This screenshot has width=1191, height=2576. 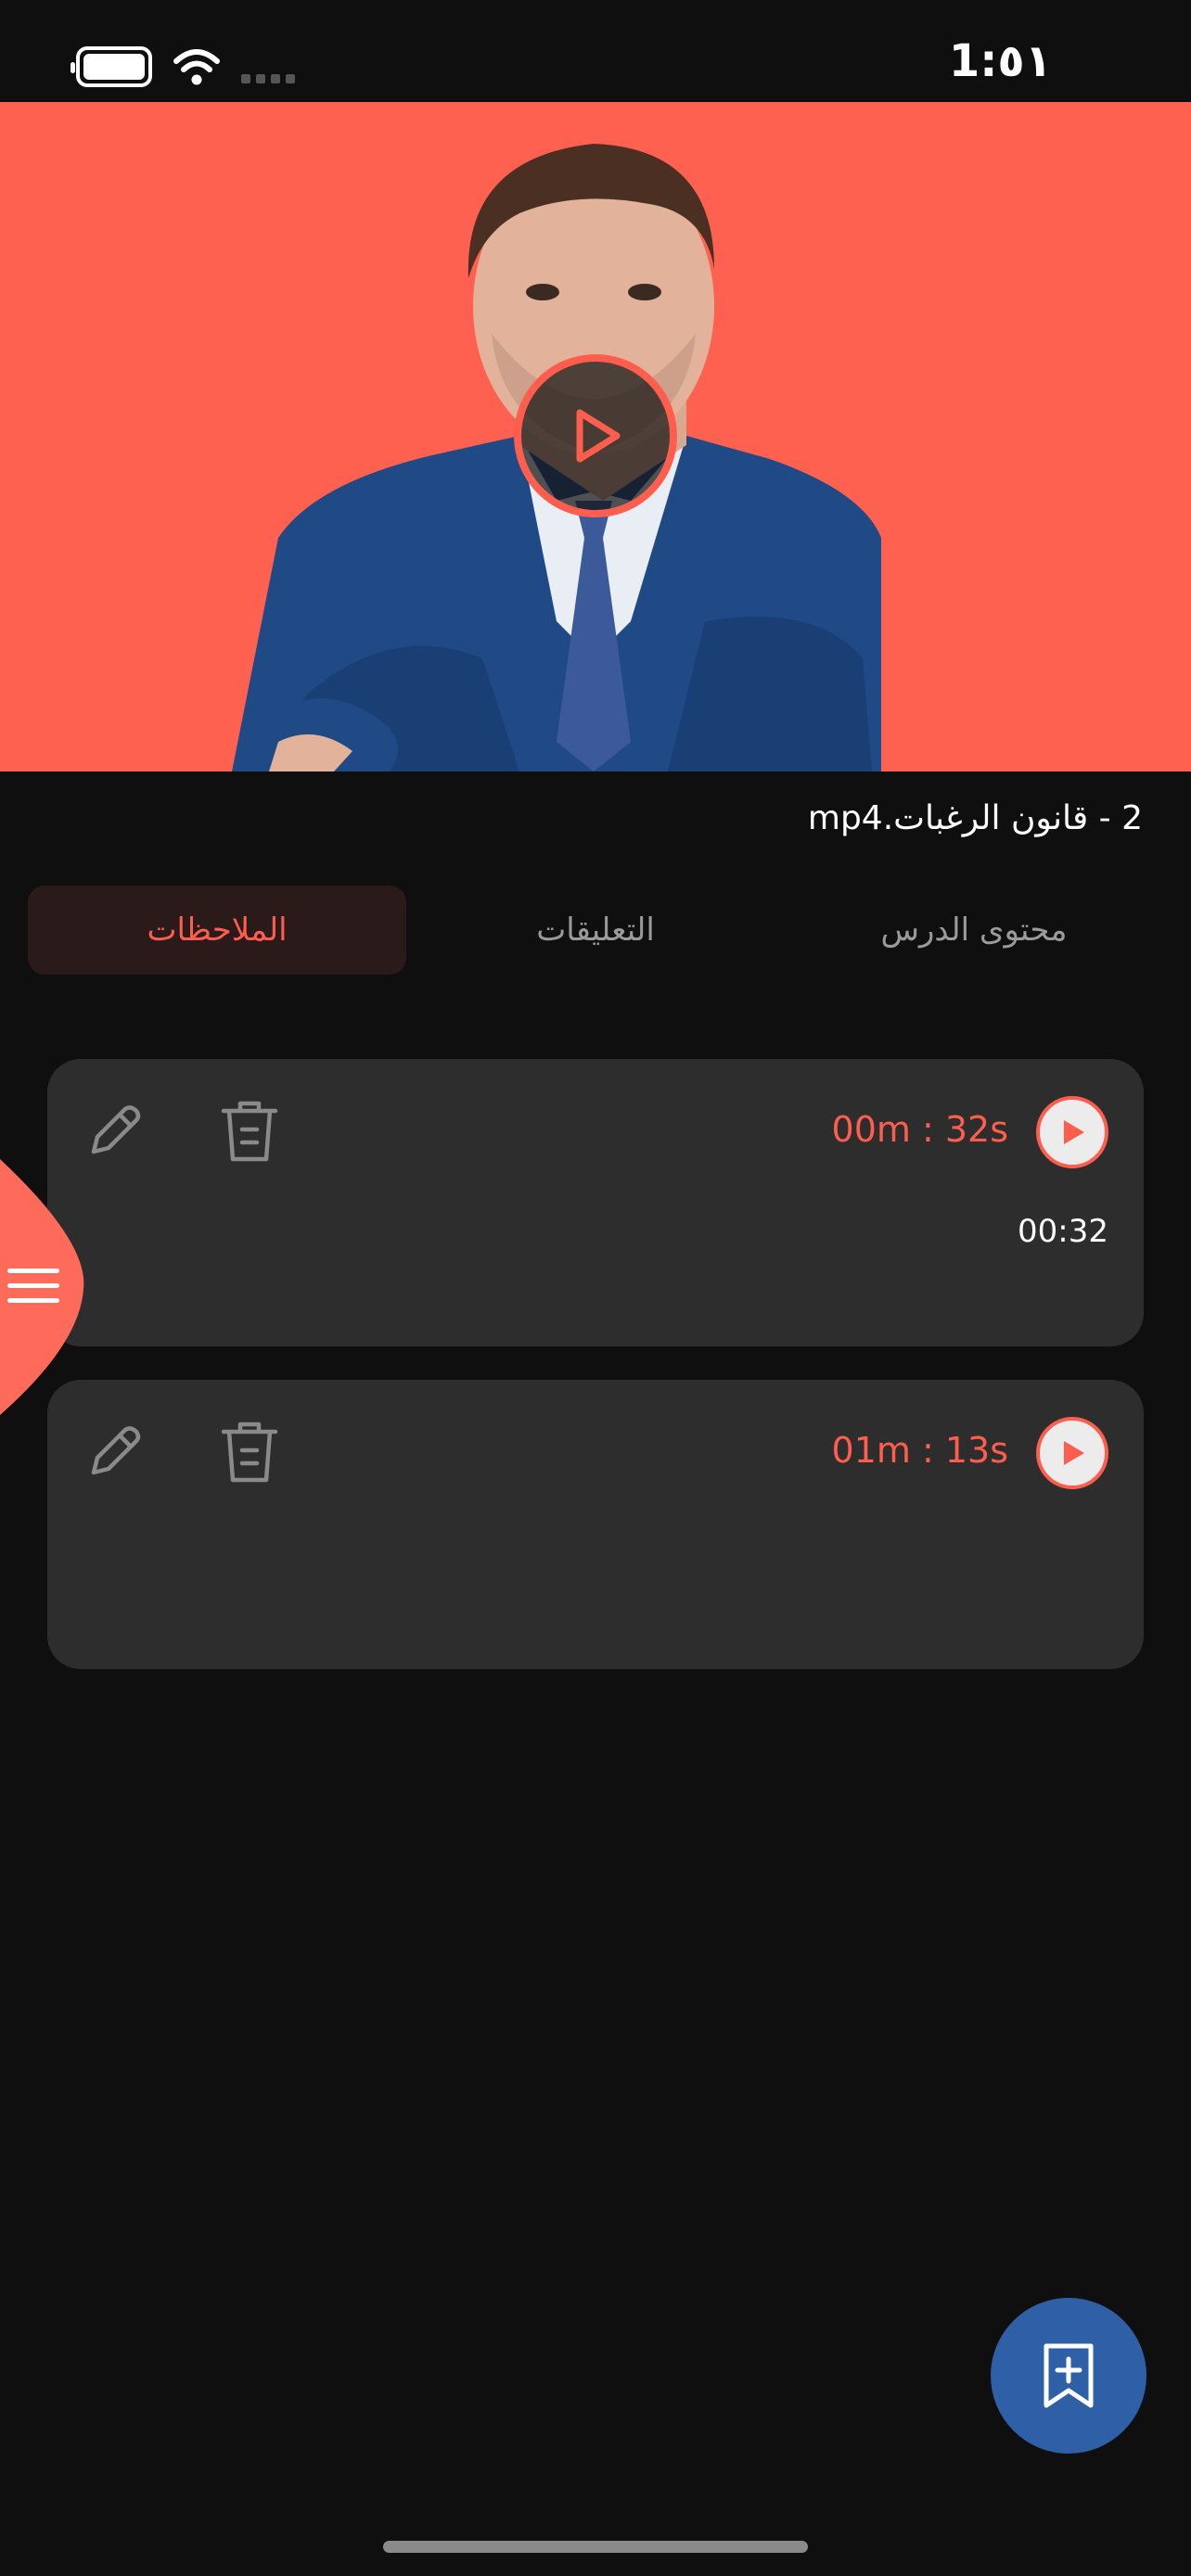 What do you see at coordinates (1000, 61) in the screenshot?
I see `status-time: 1:٥١` at bounding box center [1000, 61].